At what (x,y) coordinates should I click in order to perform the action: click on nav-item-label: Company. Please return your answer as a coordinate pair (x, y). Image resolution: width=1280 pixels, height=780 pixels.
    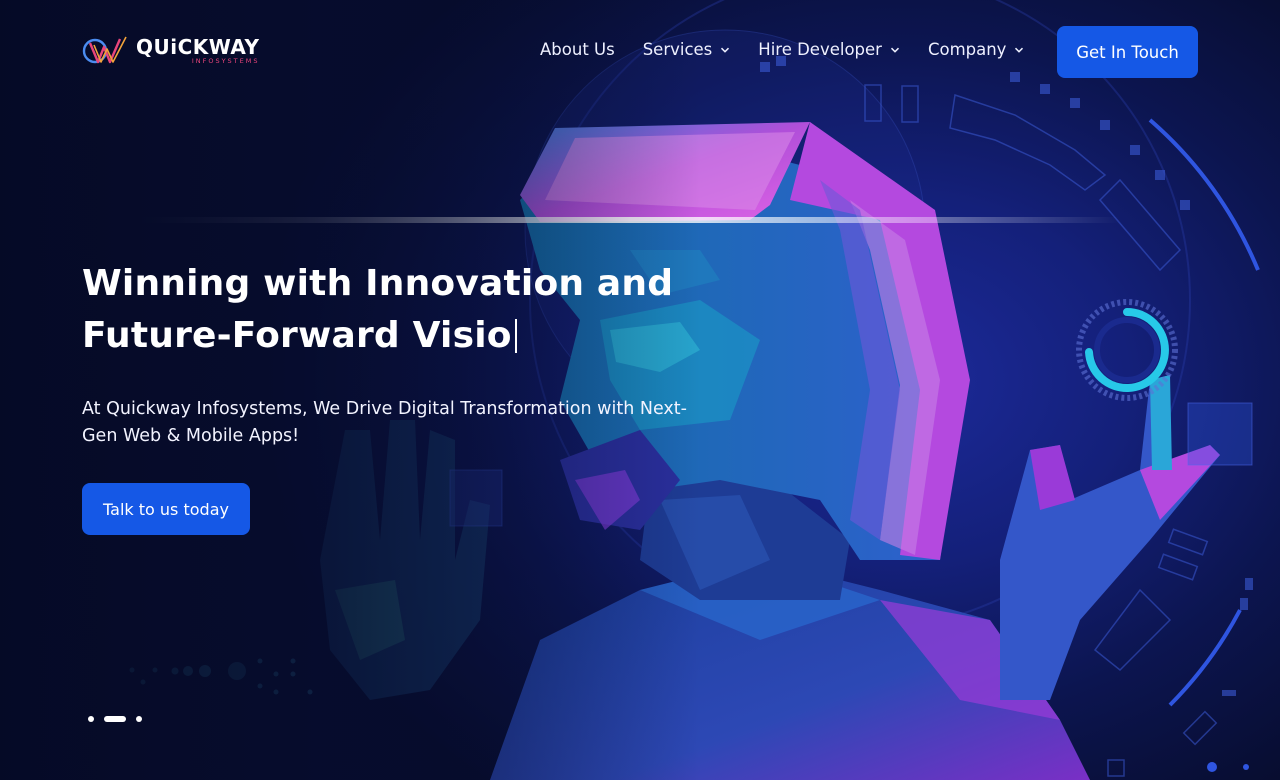
    Looking at the image, I should click on (967, 49).